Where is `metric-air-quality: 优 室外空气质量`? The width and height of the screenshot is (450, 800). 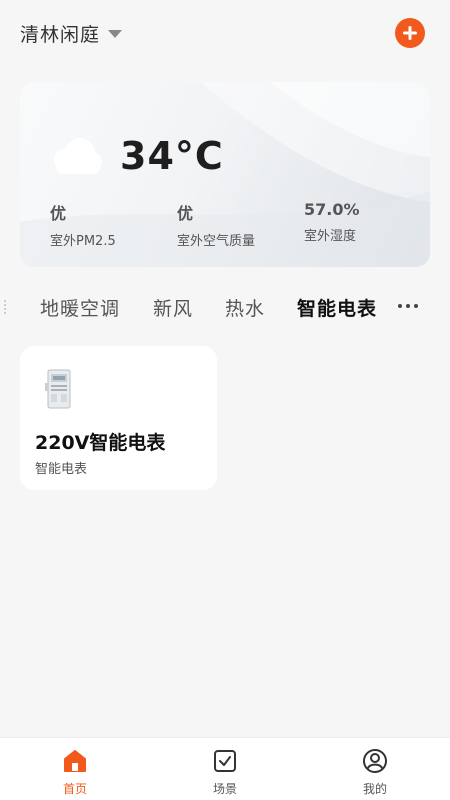 metric-air-quality: 优 室外空气质量 is located at coordinates (216, 224).